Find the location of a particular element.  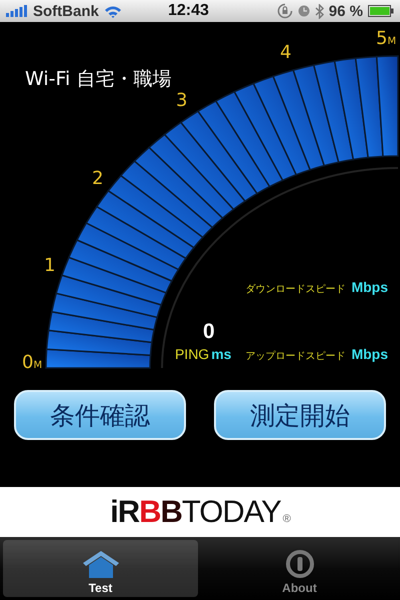

ping-unit: ms is located at coordinates (221, 354).